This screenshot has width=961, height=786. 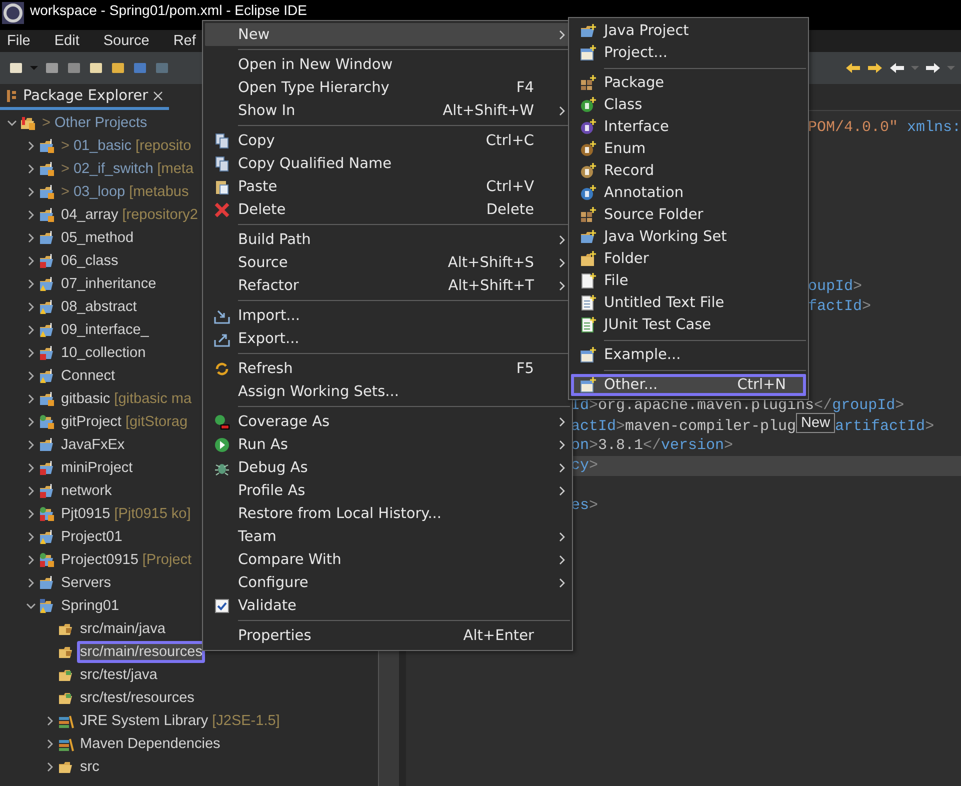 I want to click on menu-item: Build Path, so click(x=387, y=239).